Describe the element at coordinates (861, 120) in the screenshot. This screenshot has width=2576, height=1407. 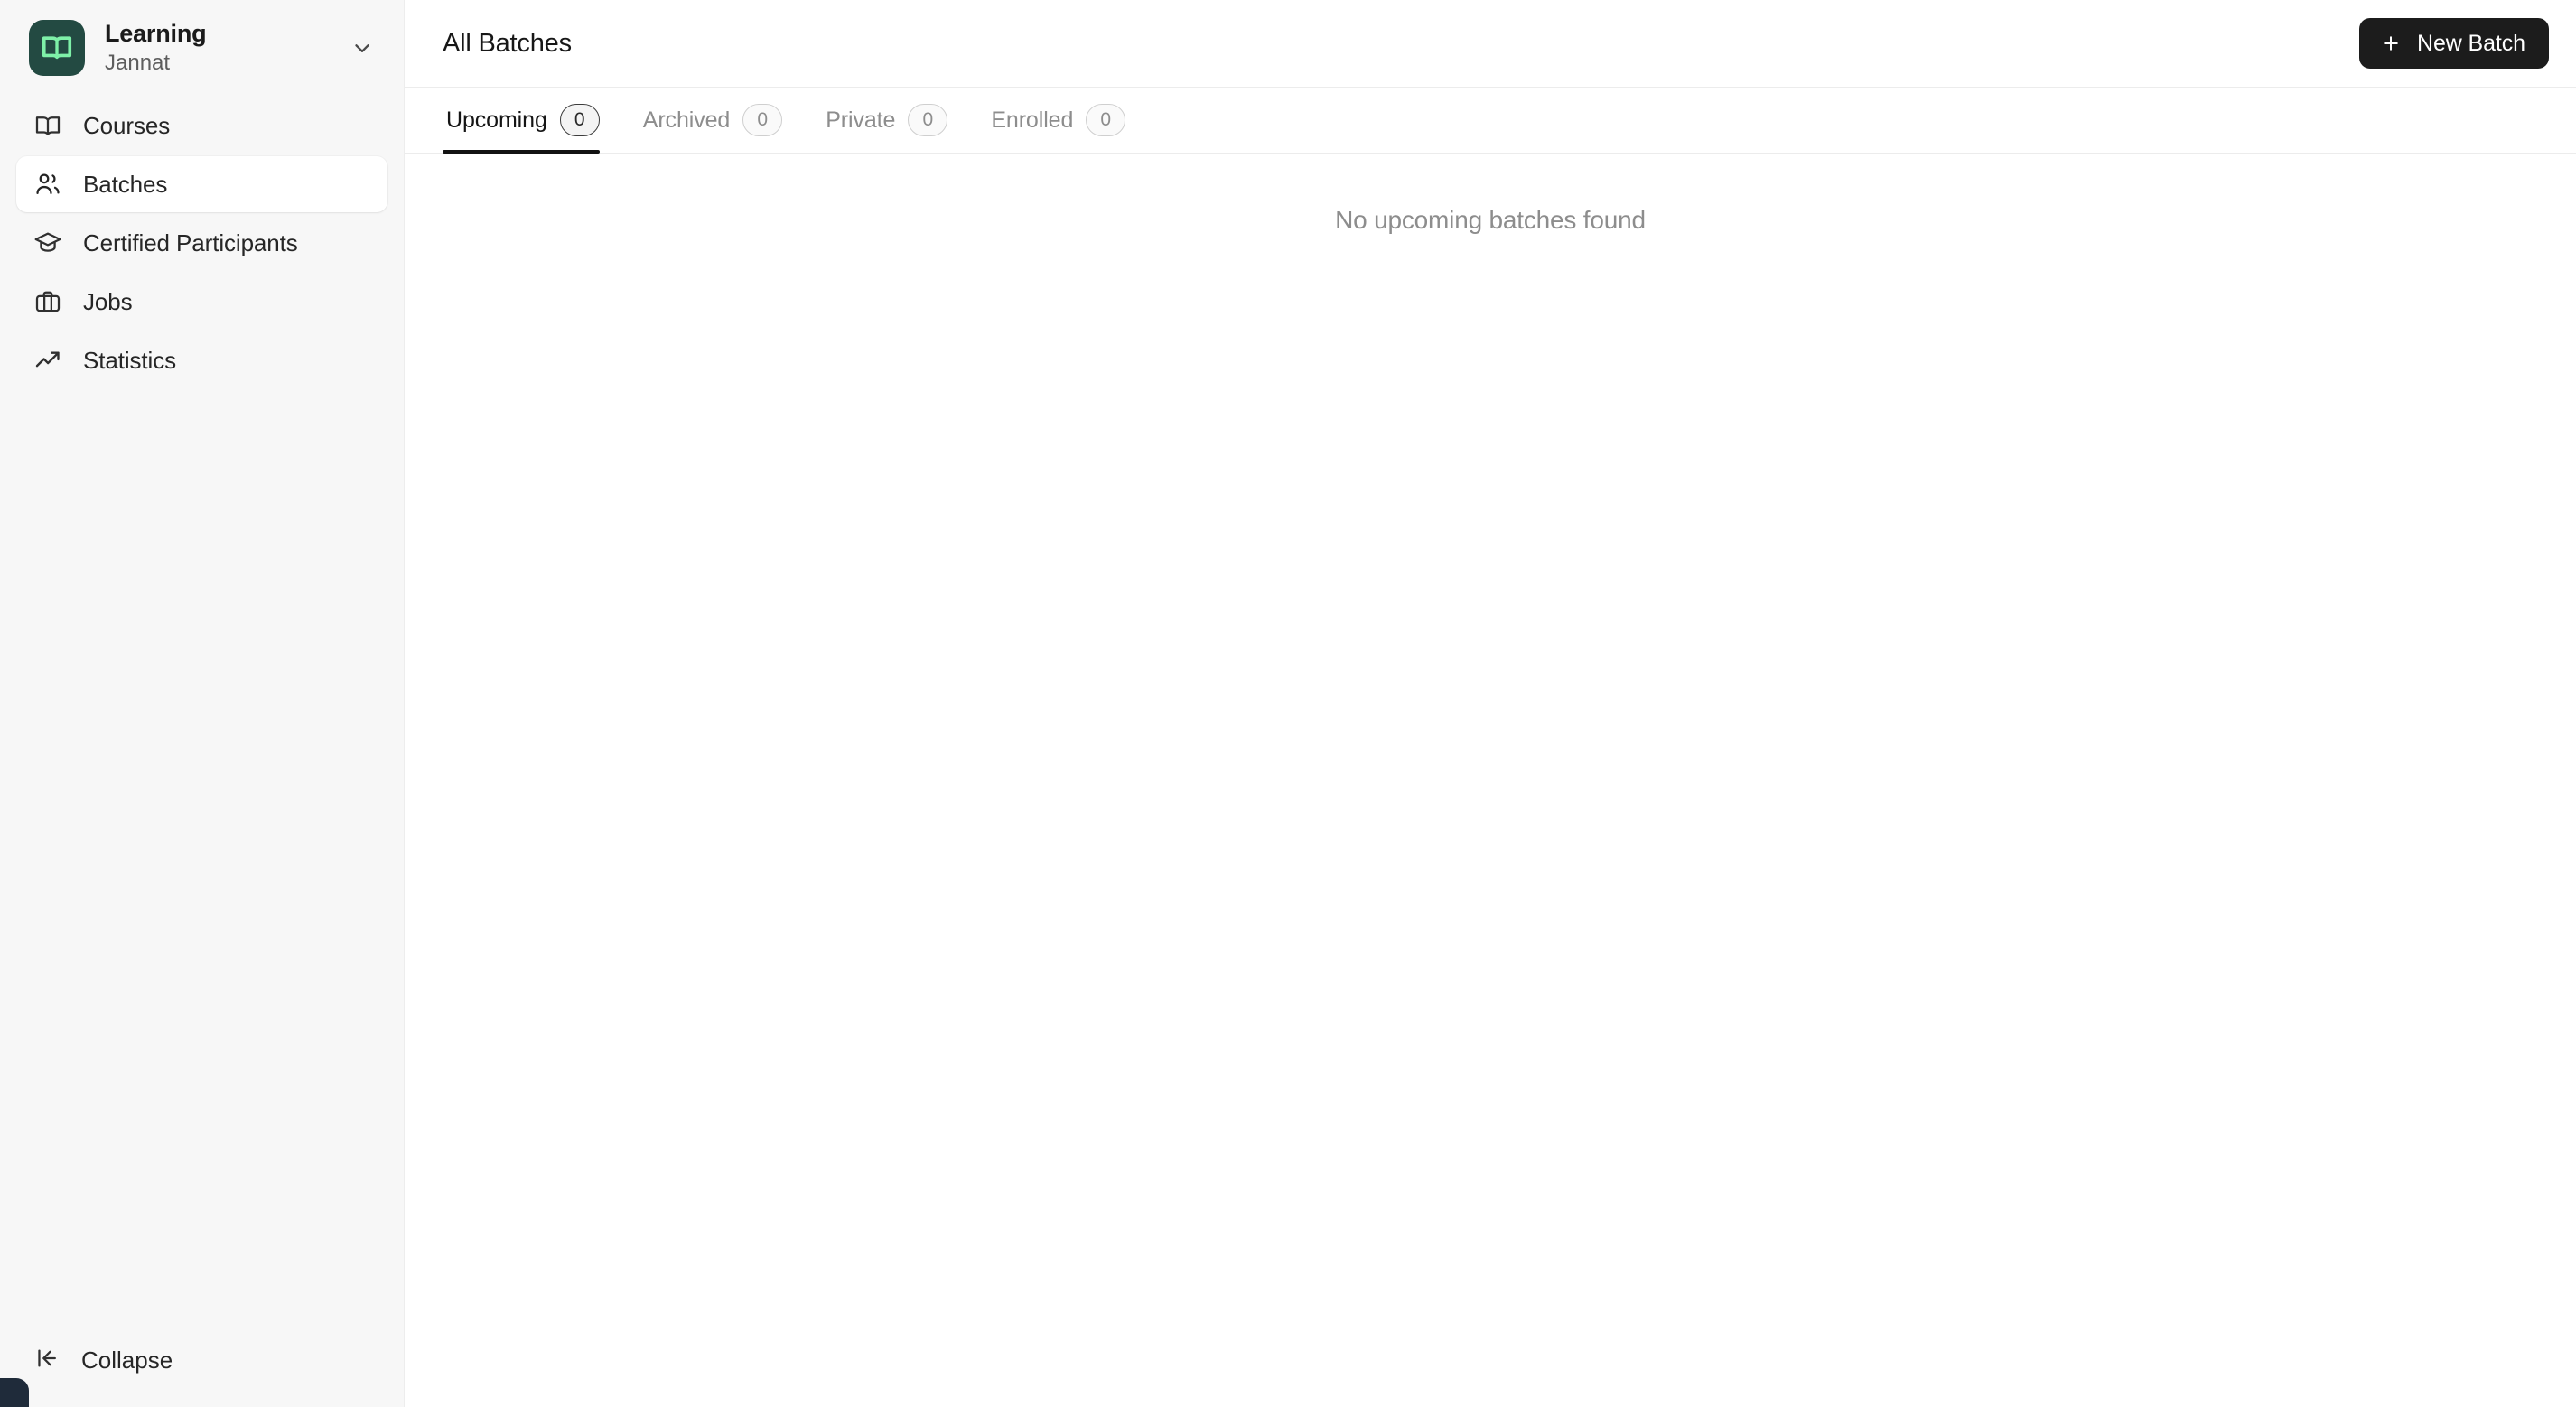
I see `tab-label: Private` at that location.